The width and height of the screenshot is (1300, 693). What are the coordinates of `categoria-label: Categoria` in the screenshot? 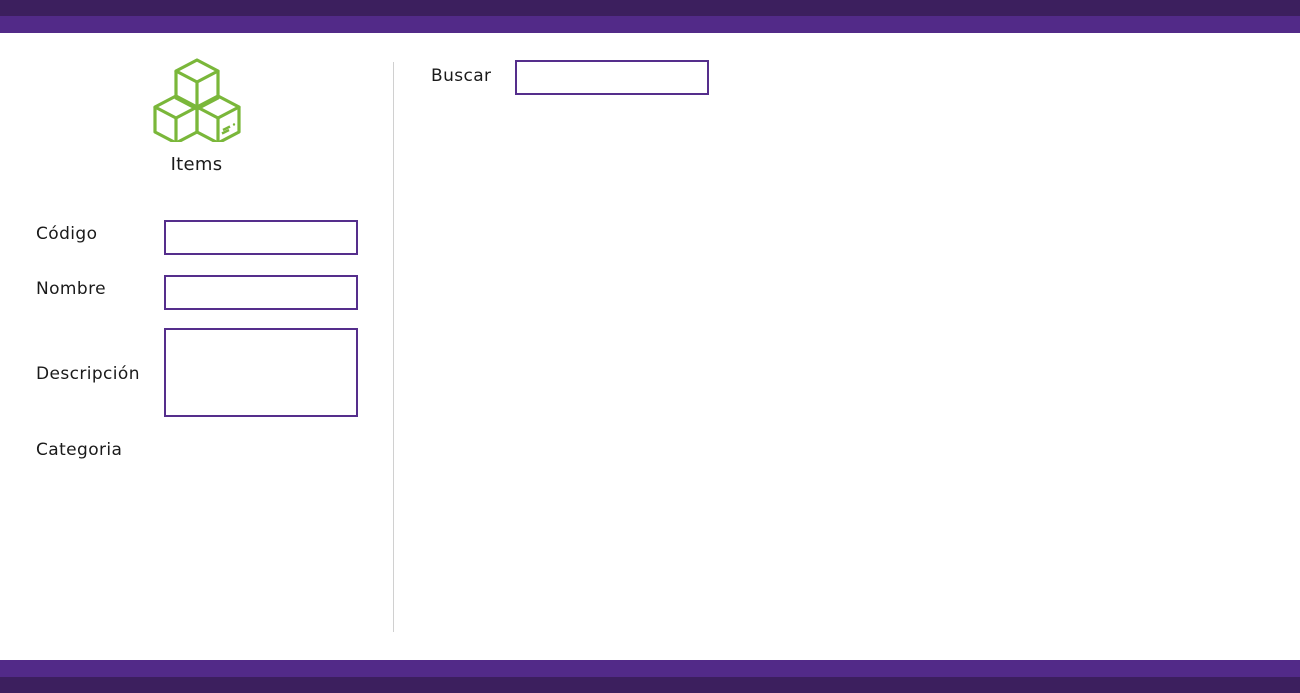 It's located at (79, 450).